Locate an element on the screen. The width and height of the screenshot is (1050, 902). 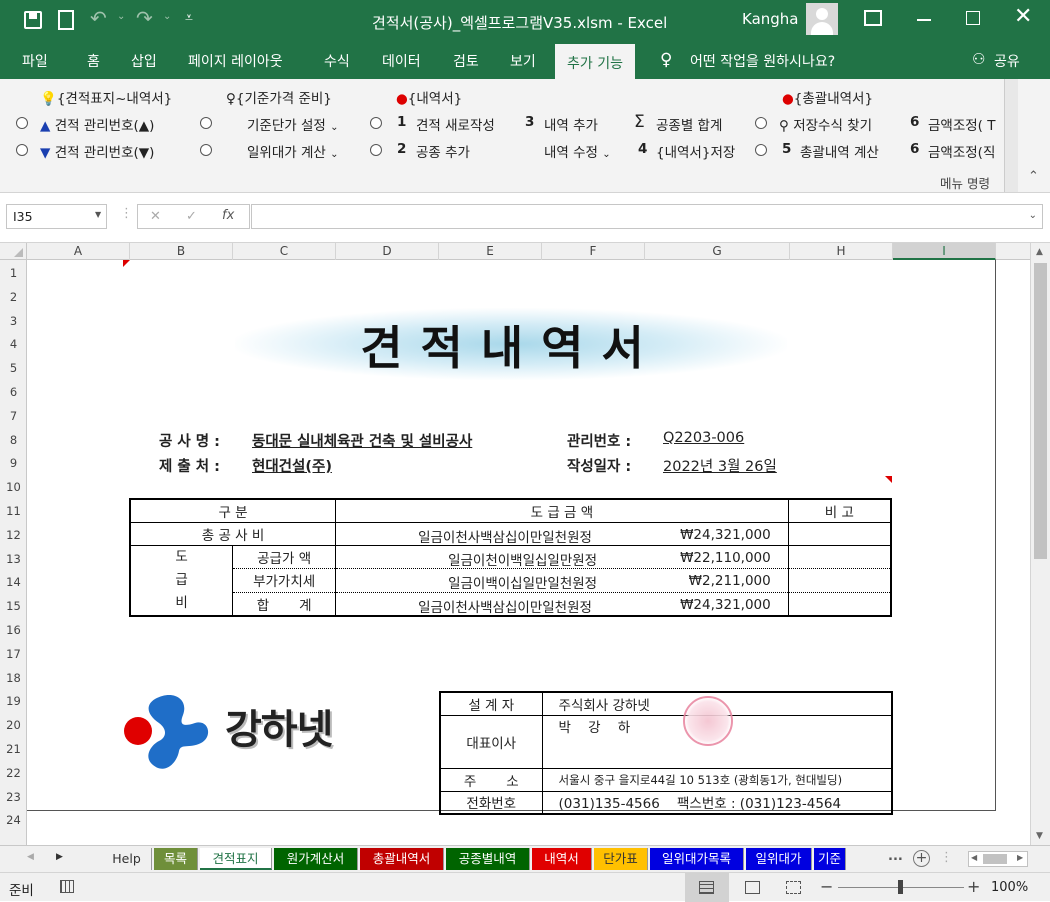
tab-review: 검토 is located at coordinates (466, 61).